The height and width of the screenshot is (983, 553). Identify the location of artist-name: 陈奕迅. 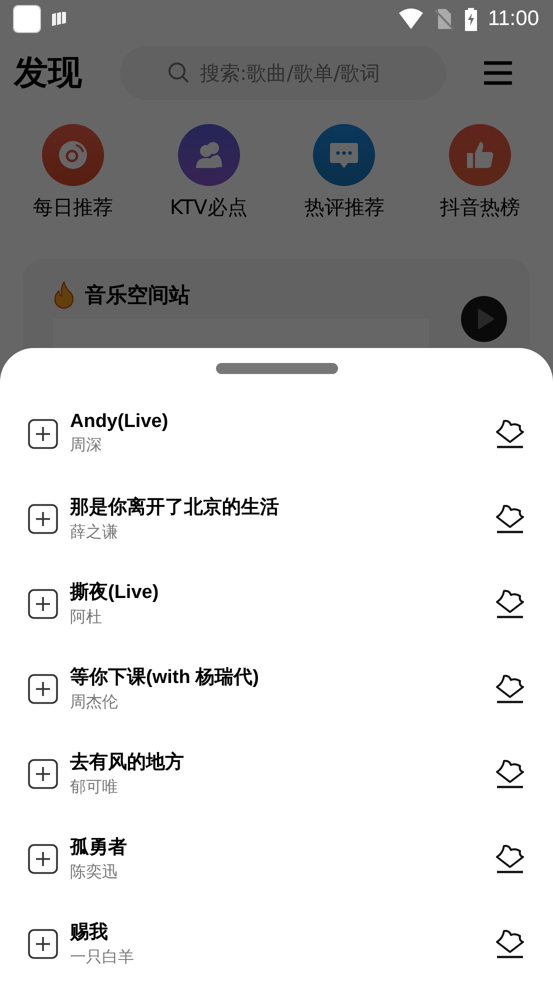
(94, 872).